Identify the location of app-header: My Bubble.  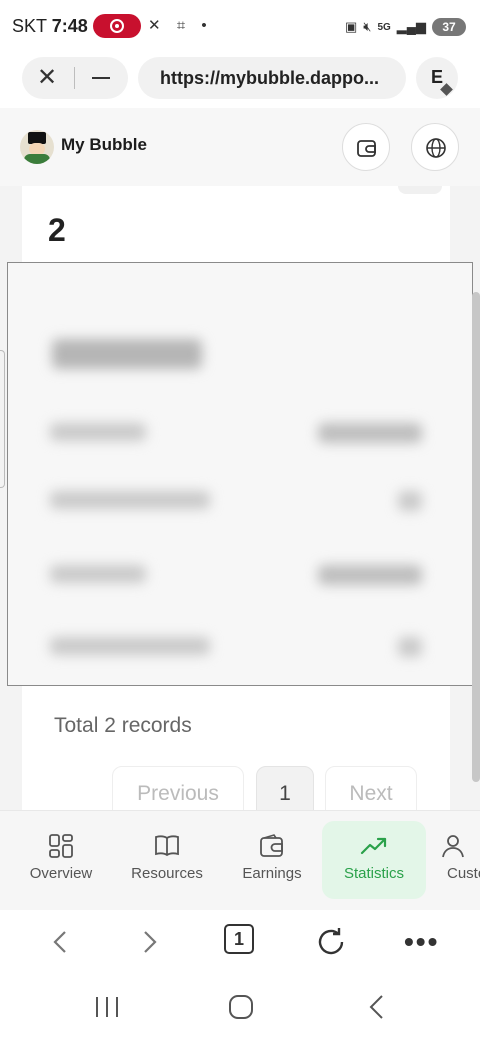
(240, 147).